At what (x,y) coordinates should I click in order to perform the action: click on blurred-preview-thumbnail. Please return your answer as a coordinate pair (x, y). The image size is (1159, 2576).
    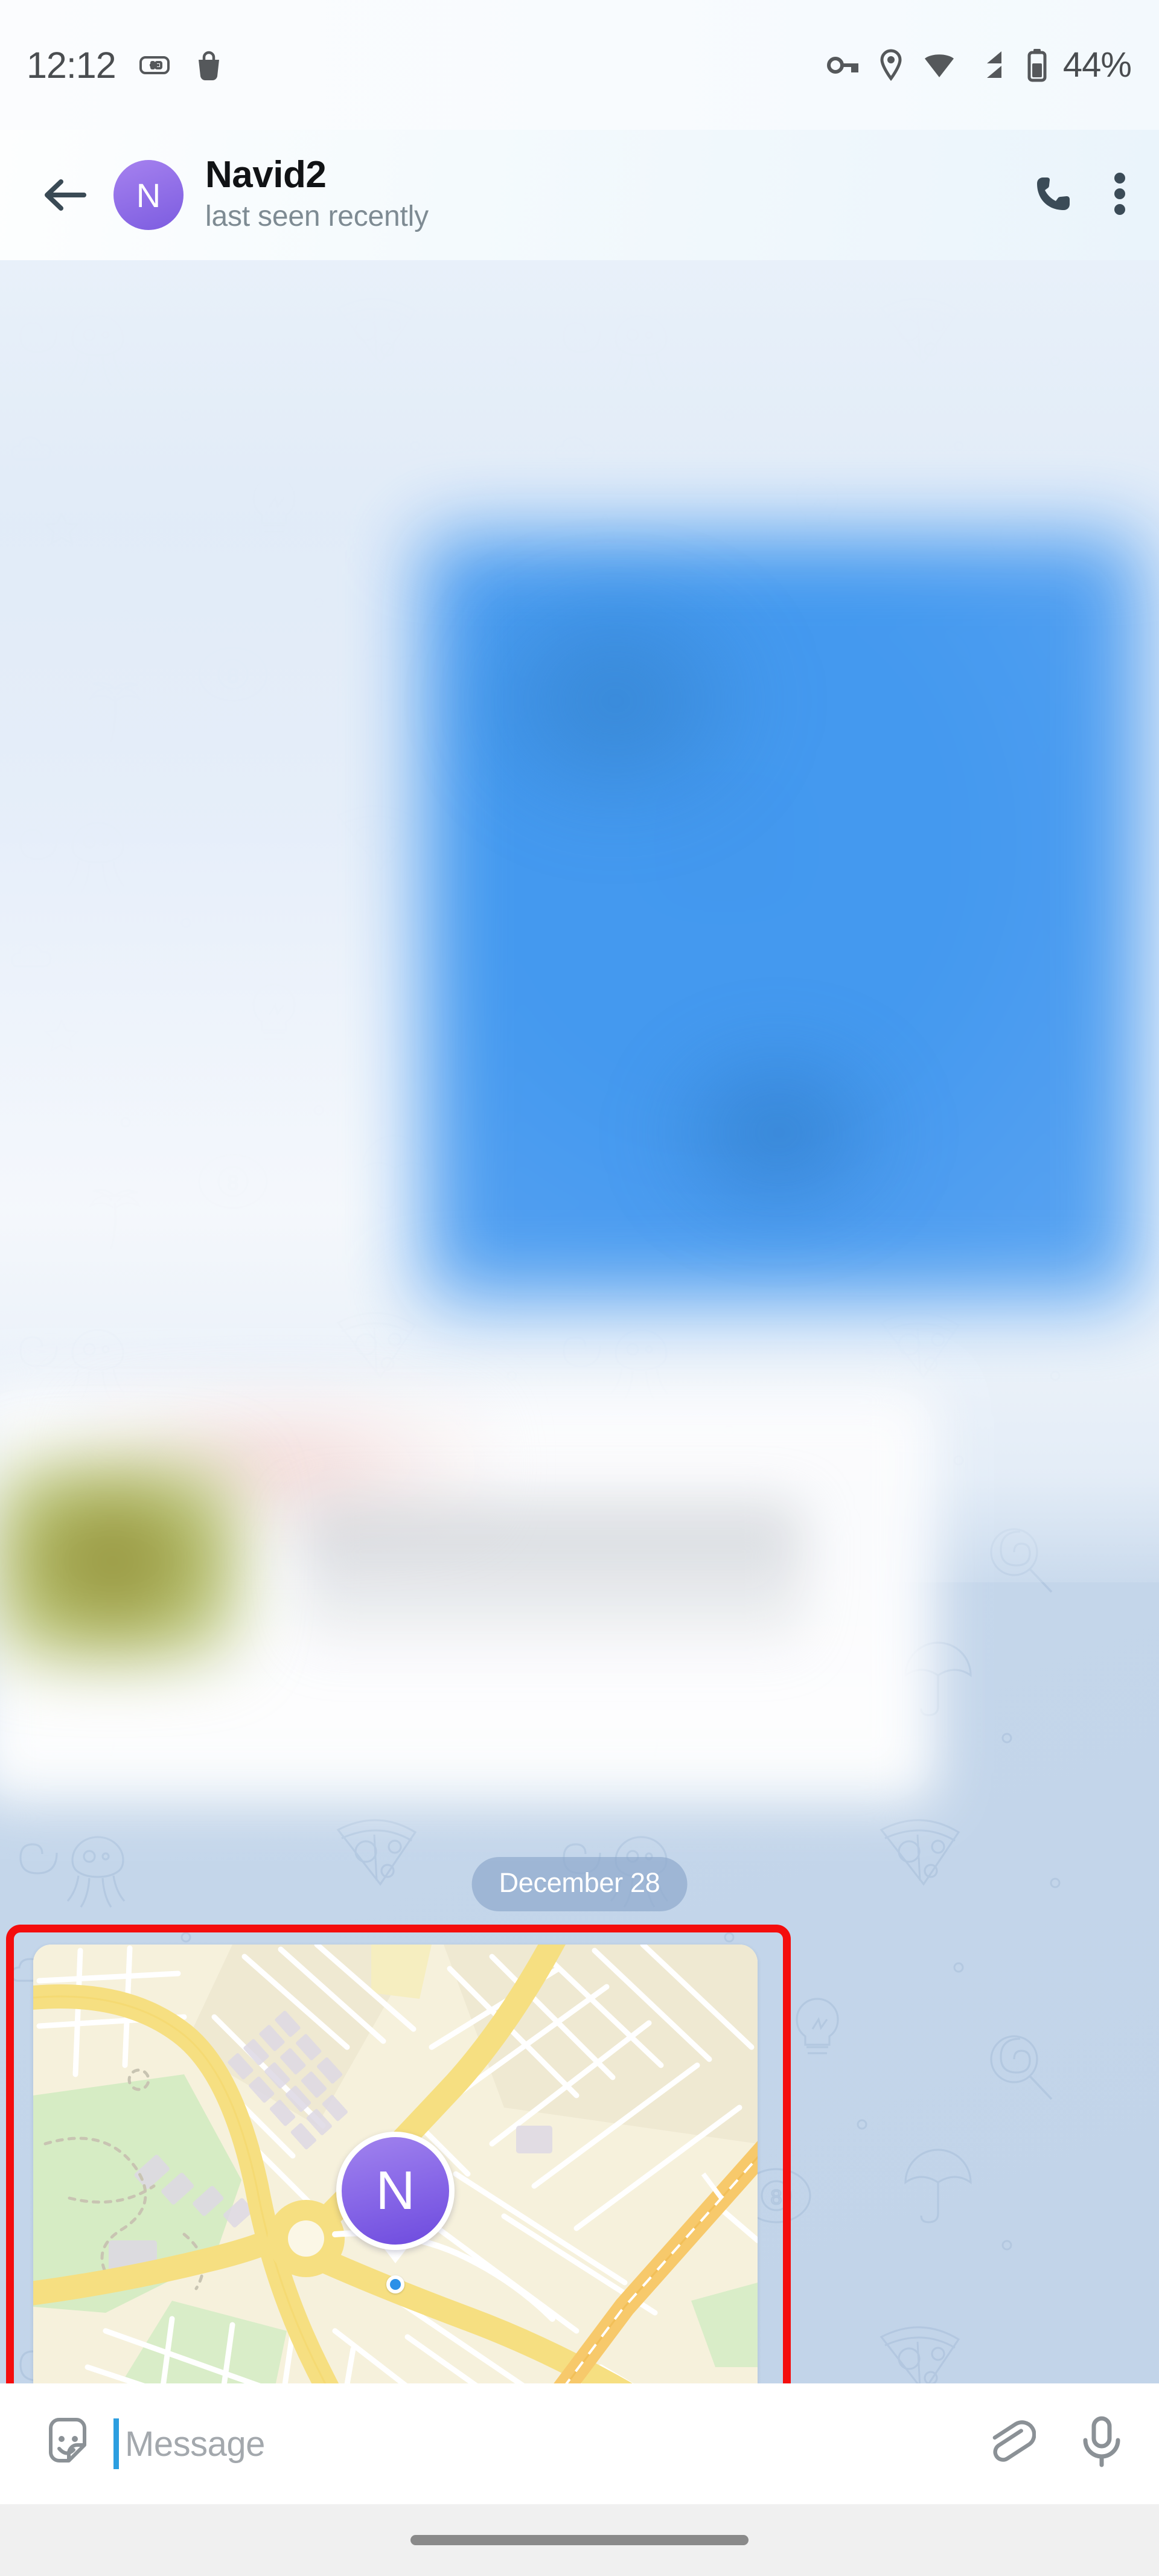
    Looking at the image, I should click on (120, 1562).